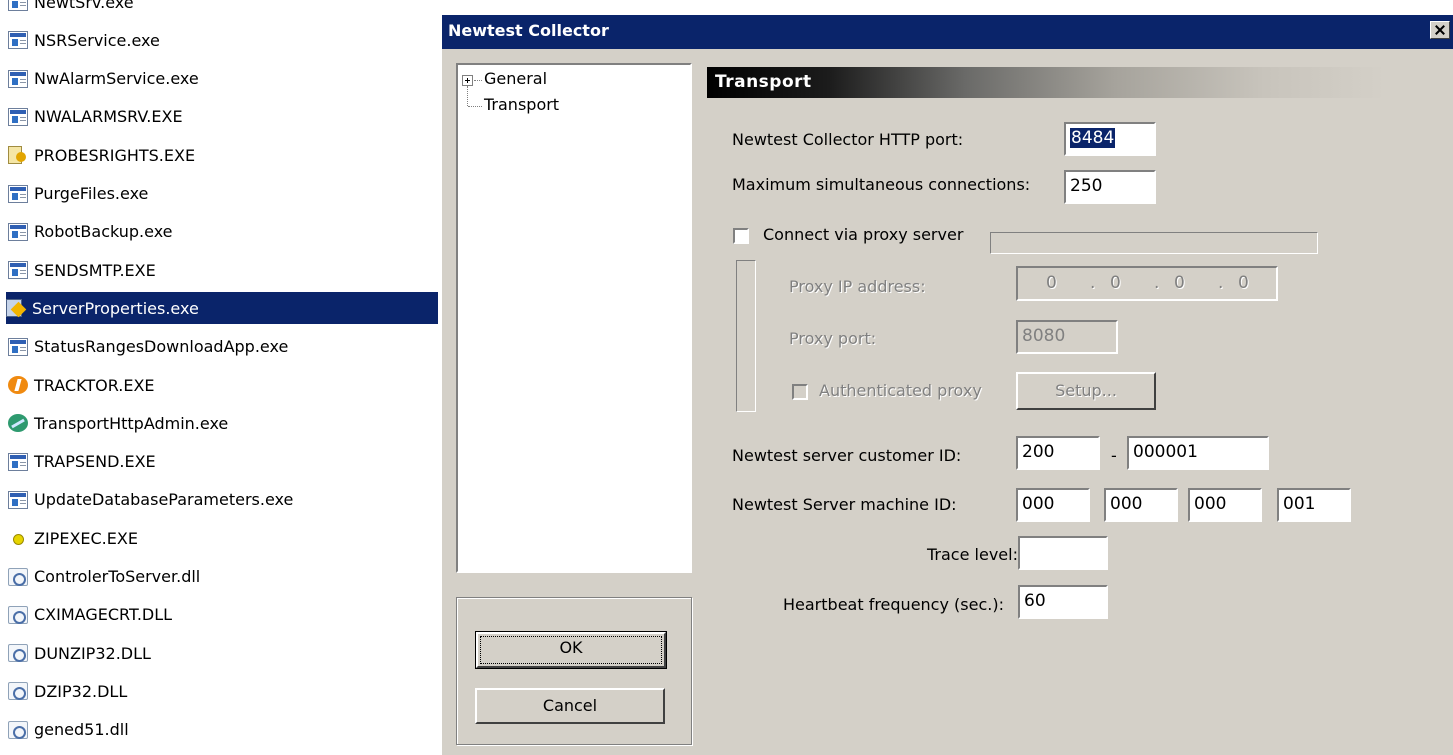  Describe the element at coordinates (1440, 30) in the screenshot. I see `close-icon` at that location.